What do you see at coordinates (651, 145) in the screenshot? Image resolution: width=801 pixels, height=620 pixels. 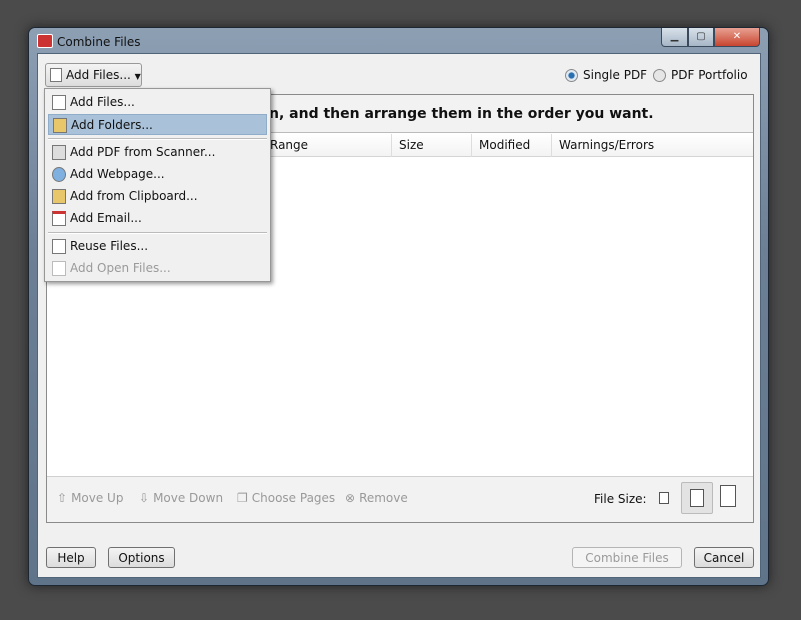 I see `column-warnings: Warnings/Errors` at bounding box center [651, 145].